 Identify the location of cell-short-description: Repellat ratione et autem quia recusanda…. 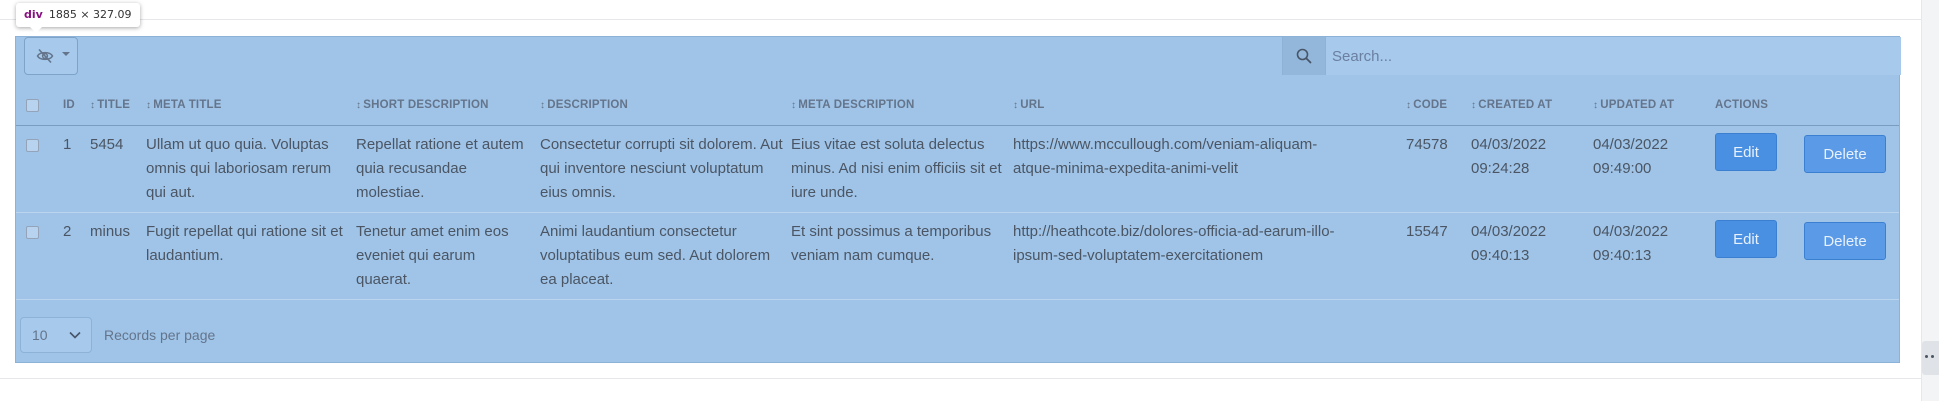
(448, 169).